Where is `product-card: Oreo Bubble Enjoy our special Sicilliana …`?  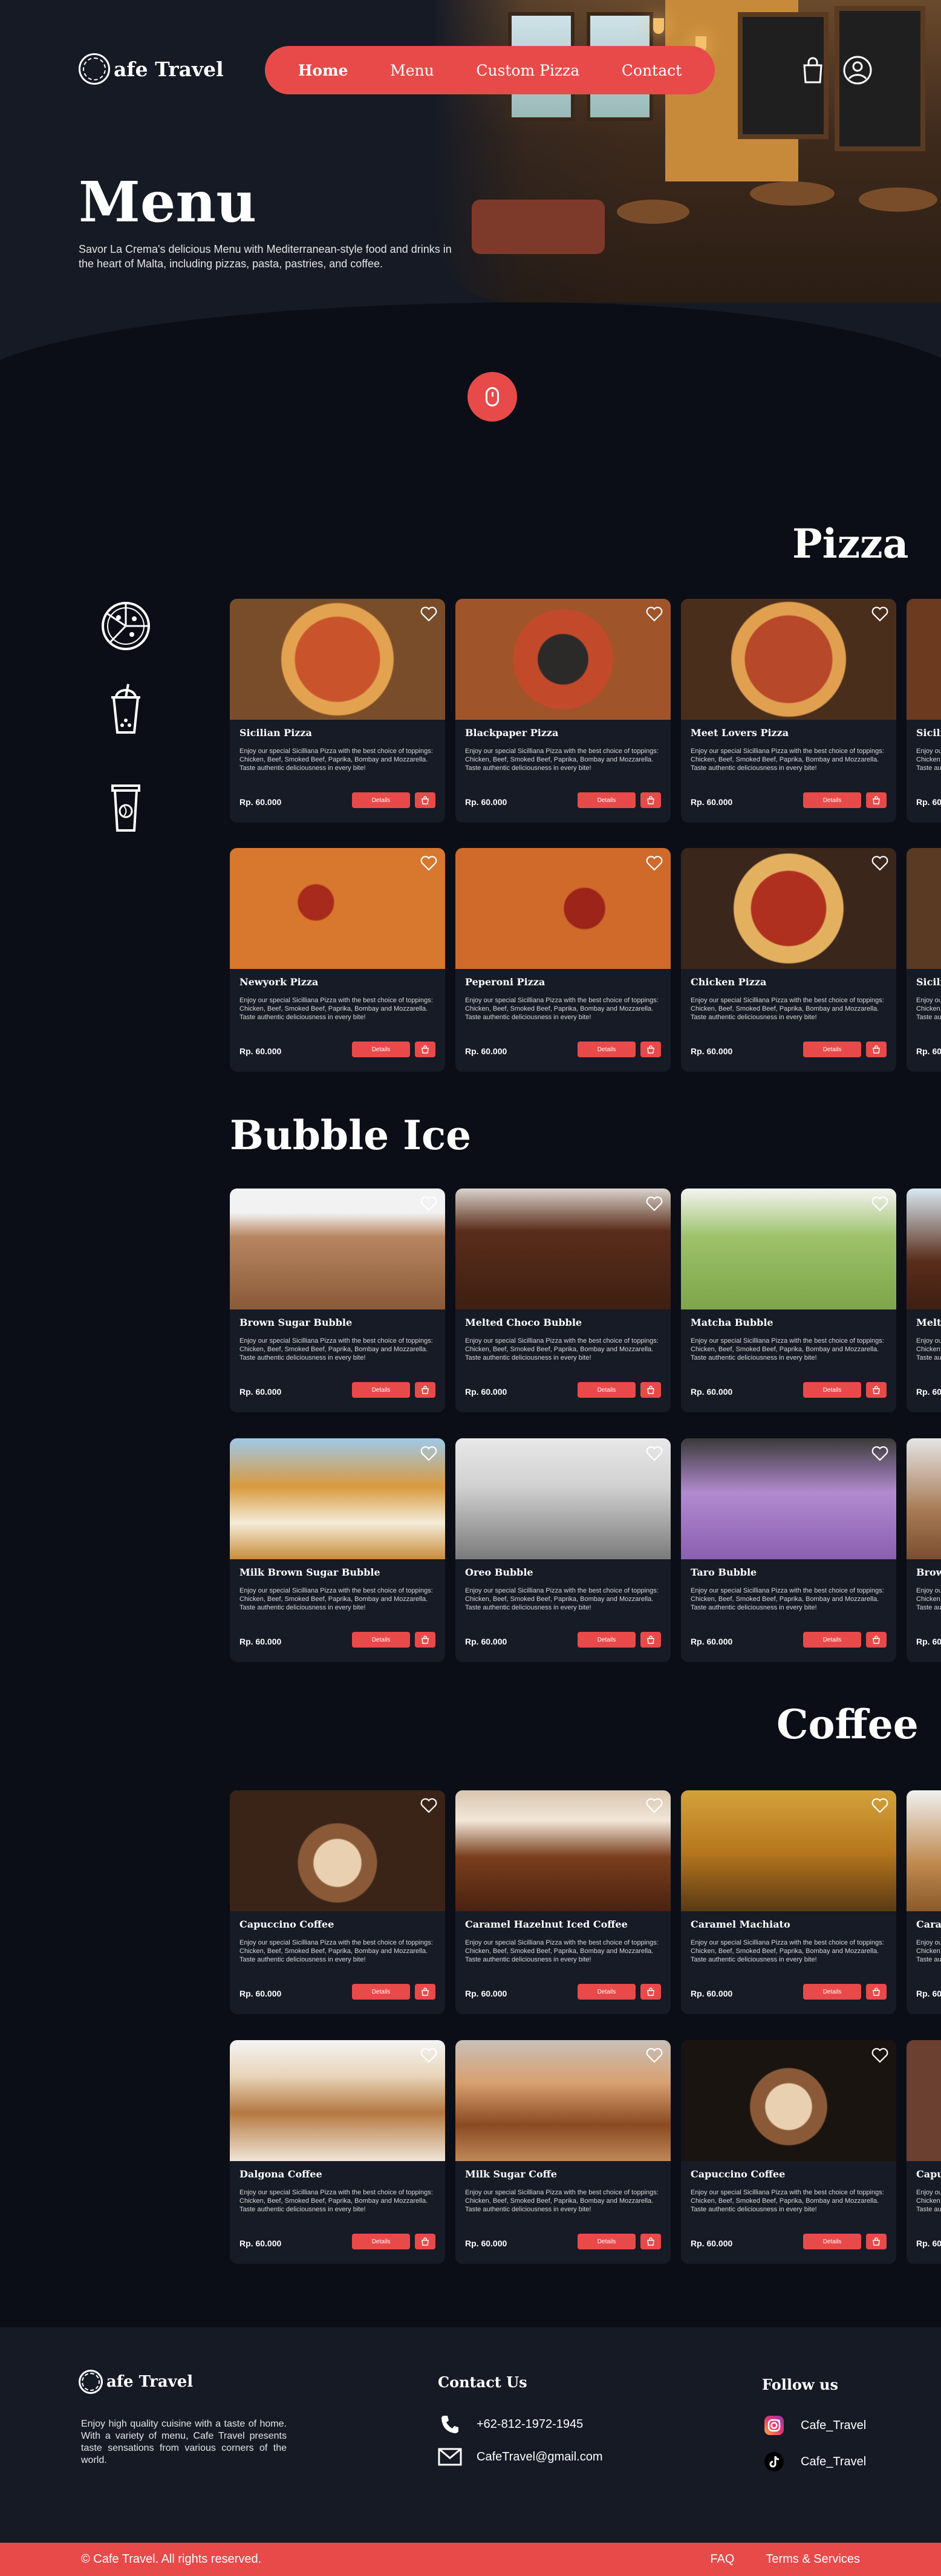
product-card: Oreo Bubble Enjoy our special Sicilliana … is located at coordinates (563, 1550).